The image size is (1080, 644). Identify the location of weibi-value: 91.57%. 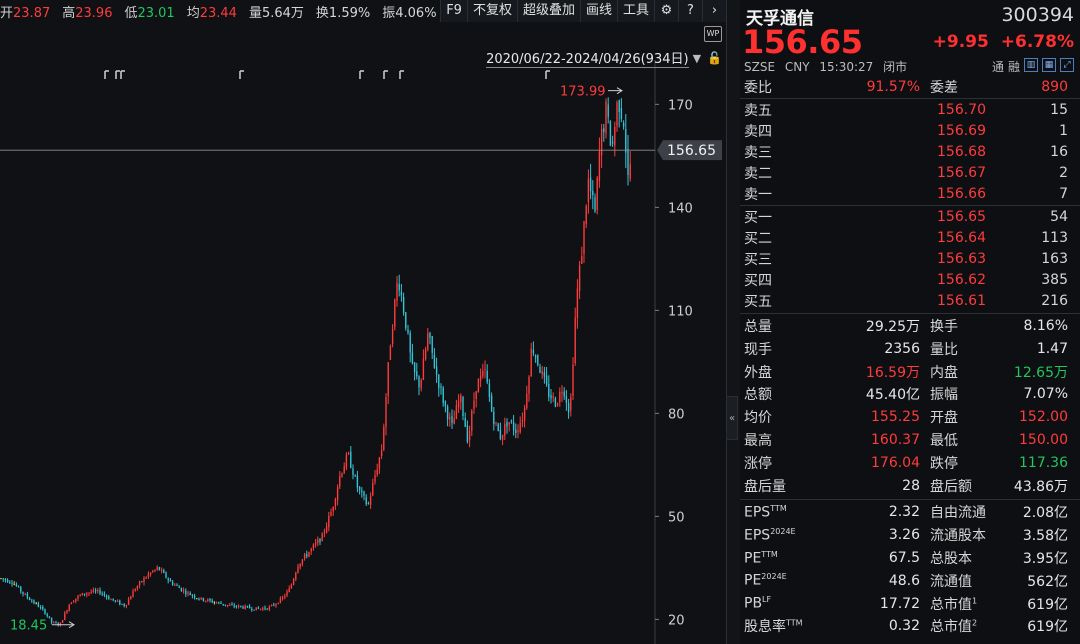
(893, 87).